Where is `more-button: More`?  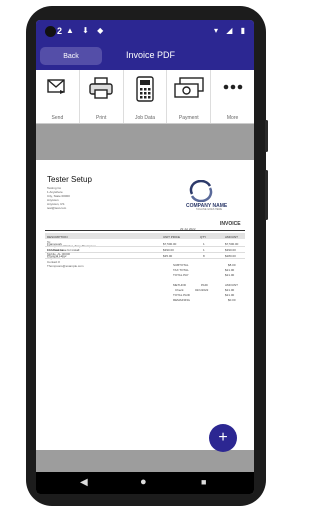 more-button: More is located at coordinates (232, 96).